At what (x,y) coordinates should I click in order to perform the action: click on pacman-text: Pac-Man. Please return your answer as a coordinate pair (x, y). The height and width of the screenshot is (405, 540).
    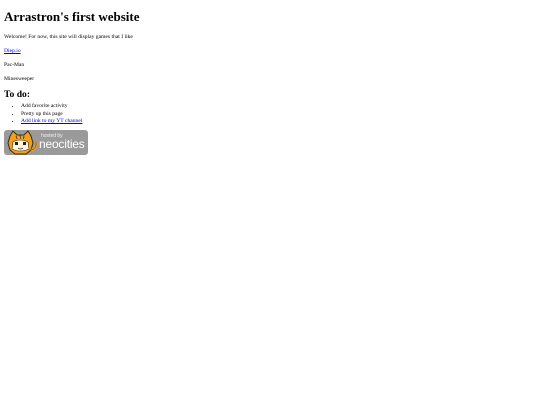
    Looking at the image, I should click on (14, 65).